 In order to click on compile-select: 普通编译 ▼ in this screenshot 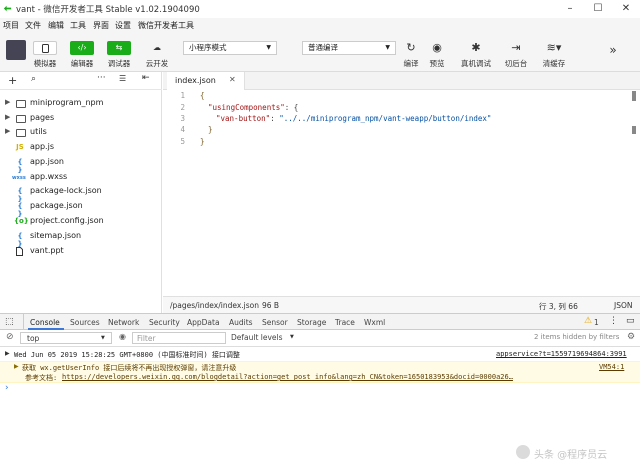, I will do `click(349, 48)`.